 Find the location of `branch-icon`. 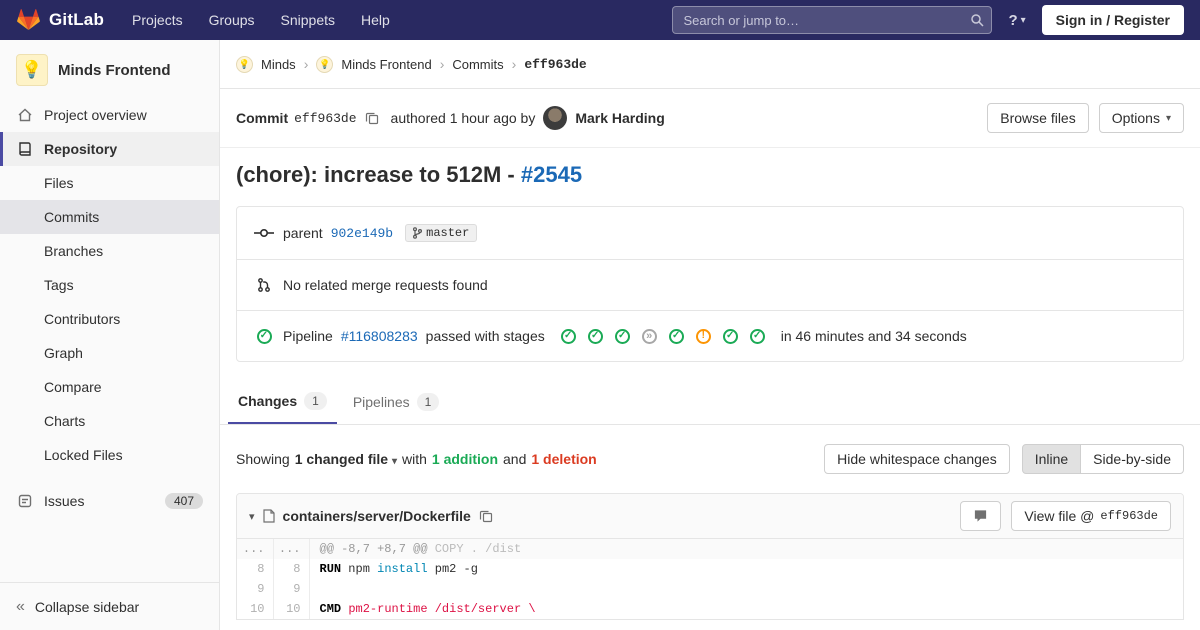

branch-icon is located at coordinates (418, 233).